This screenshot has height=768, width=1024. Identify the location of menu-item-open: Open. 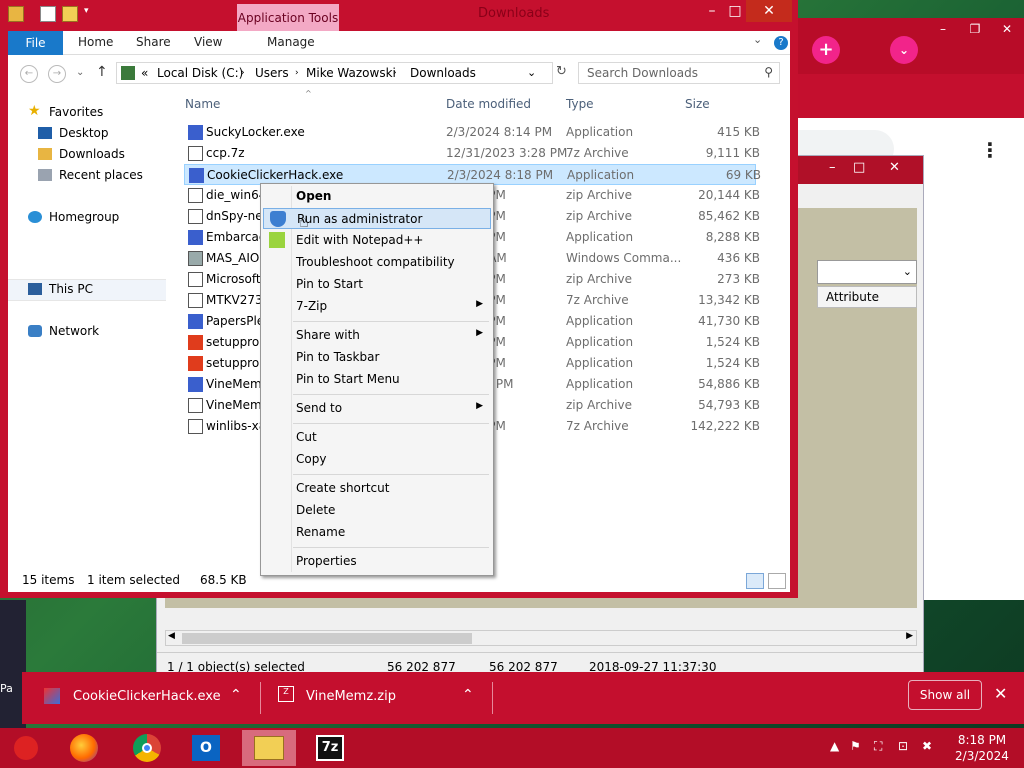
(377, 196).